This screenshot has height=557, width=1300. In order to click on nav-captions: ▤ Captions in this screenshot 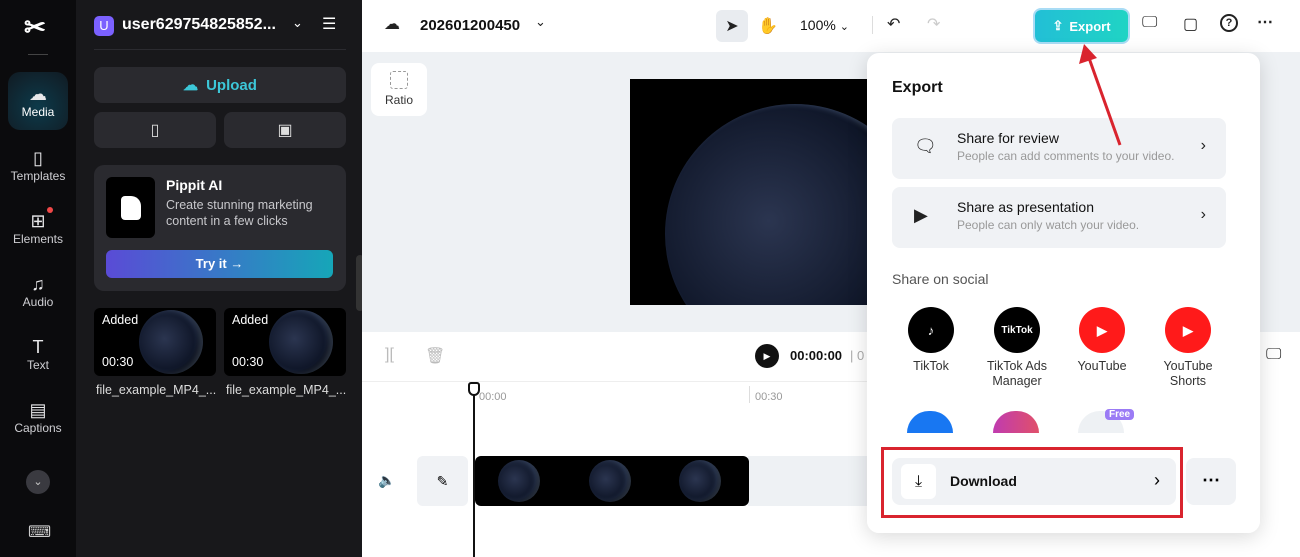, I will do `click(38, 417)`.